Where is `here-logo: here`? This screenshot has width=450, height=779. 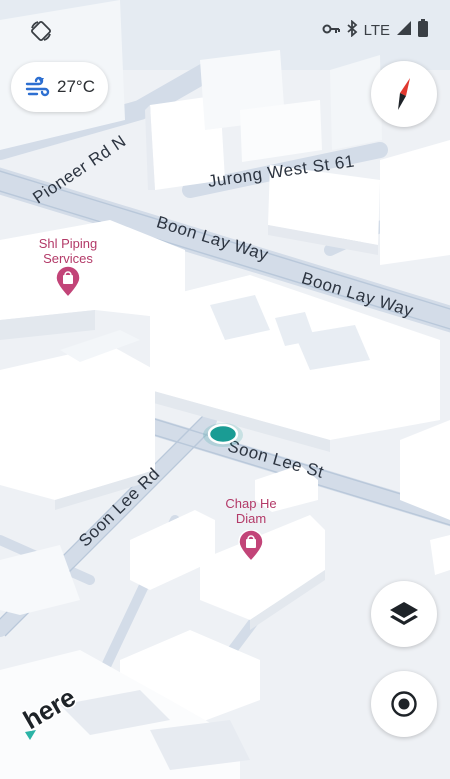
here-logo: here is located at coordinates (54, 713).